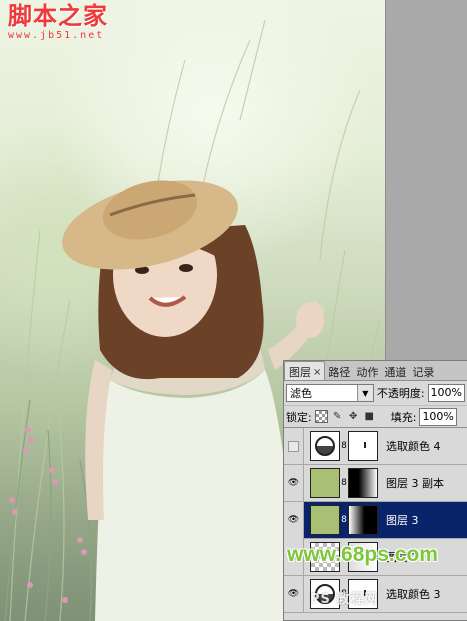 The width and height of the screenshot is (467, 621). I want to click on tab-channels: 通道, so click(395, 370).